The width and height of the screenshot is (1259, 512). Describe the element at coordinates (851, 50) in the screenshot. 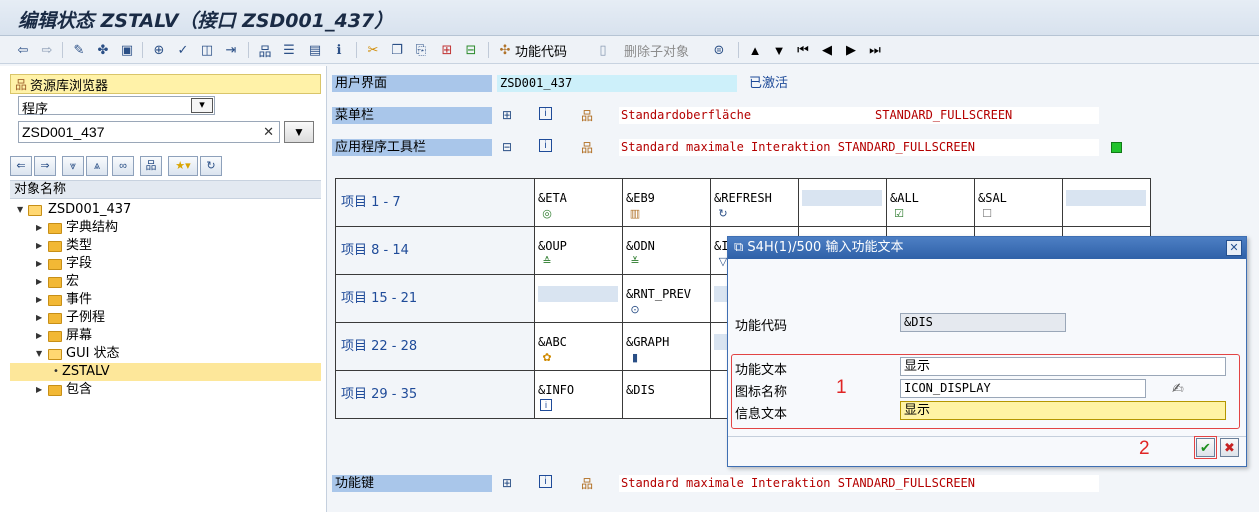

I see `next-page-icon: ▶` at that location.